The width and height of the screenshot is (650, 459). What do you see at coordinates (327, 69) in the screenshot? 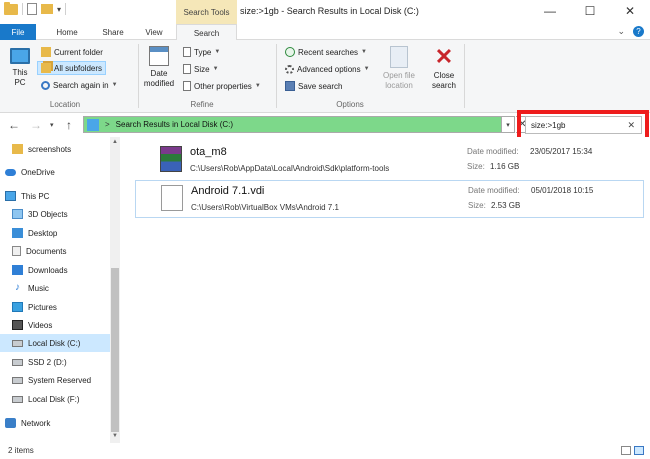
I see `advanced-options-button: Advanced options ▼` at bounding box center [327, 69].